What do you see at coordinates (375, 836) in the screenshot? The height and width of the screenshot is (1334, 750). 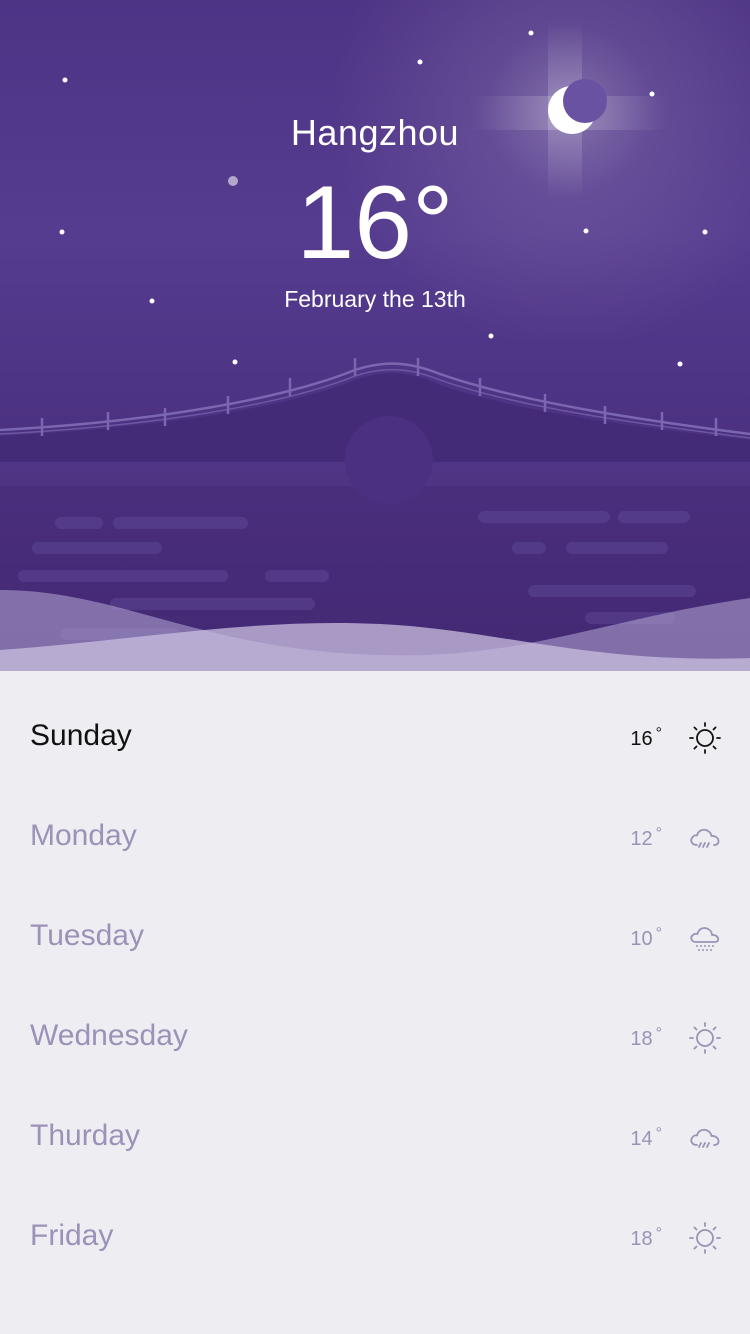 I see `forecast-row-monday: Monday 12 °` at bounding box center [375, 836].